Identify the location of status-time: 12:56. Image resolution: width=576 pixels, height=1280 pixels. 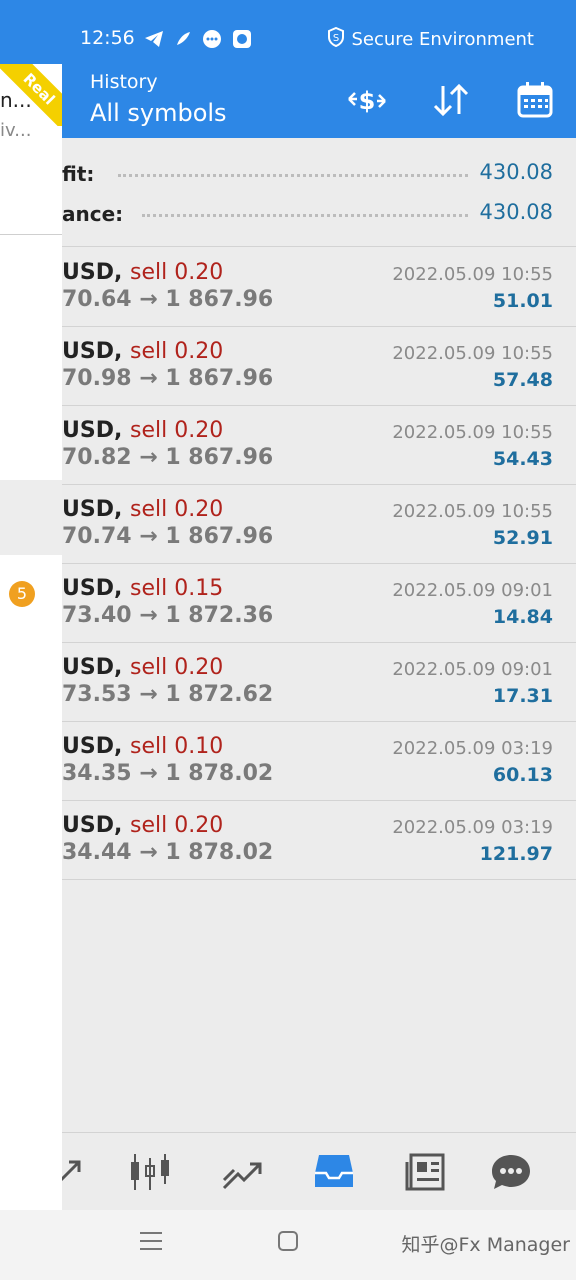
(107, 38).